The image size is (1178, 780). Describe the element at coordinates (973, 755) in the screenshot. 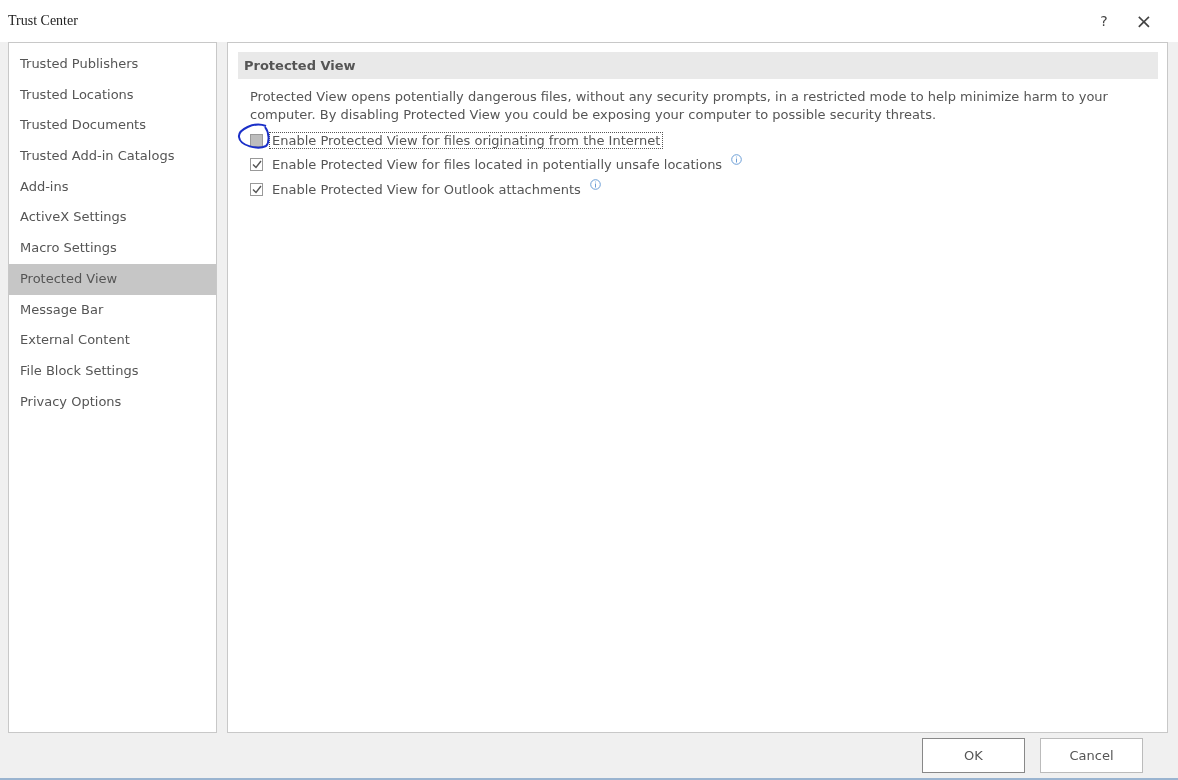

I see `dialog-button: OK` at that location.